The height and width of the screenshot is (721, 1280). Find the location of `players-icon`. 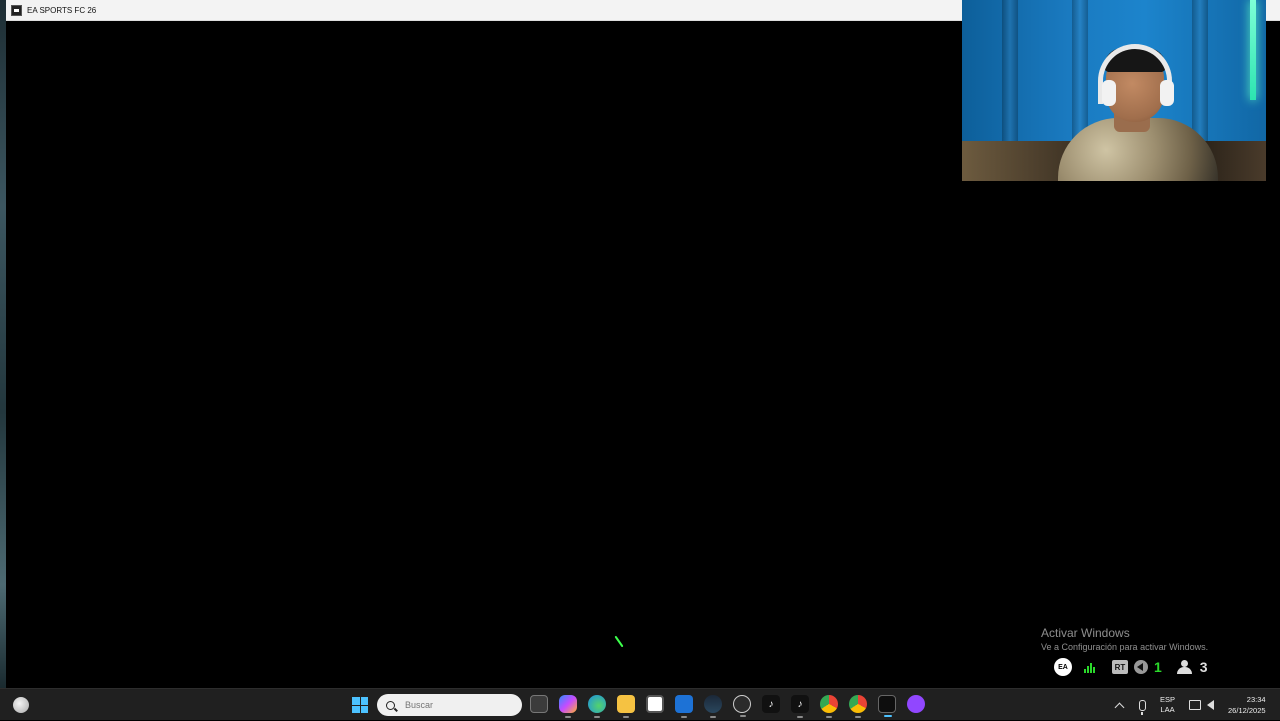

players-icon is located at coordinates (1185, 667).